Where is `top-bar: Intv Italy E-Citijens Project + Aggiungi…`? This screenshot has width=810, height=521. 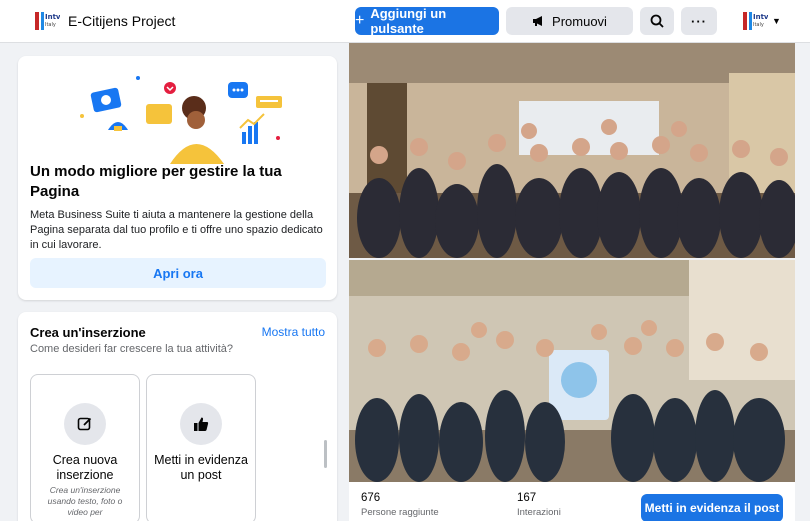 top-bar: Intv Italy E-Citijens Project + Aggiungi… is located at coordinates (405, 21).